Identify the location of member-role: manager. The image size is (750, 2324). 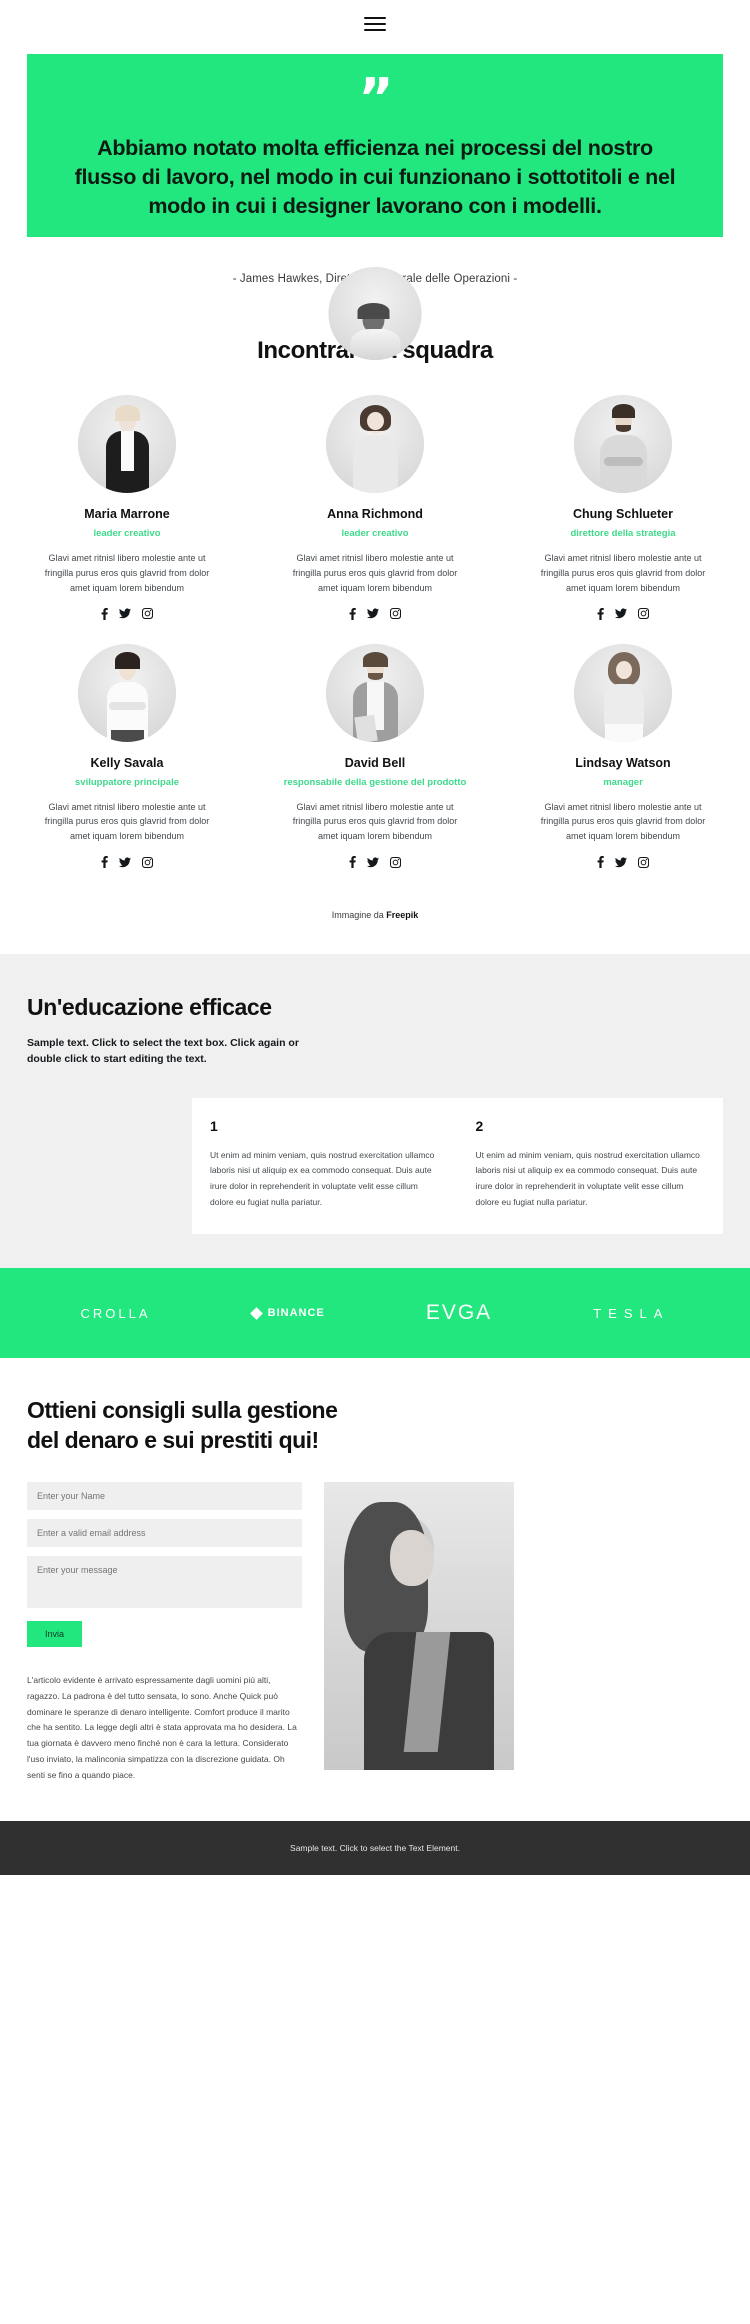
(623, 782).